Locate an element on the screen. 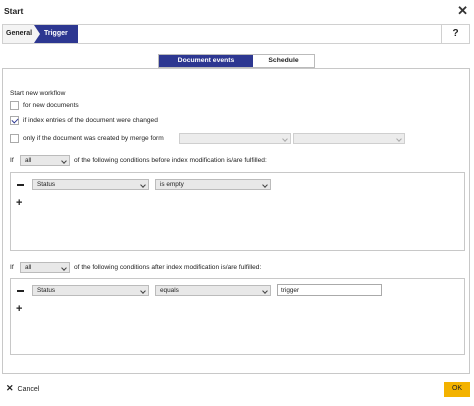 The image size is (474, 406). breadcrumb-general: General is located at coordinates (19, 34).